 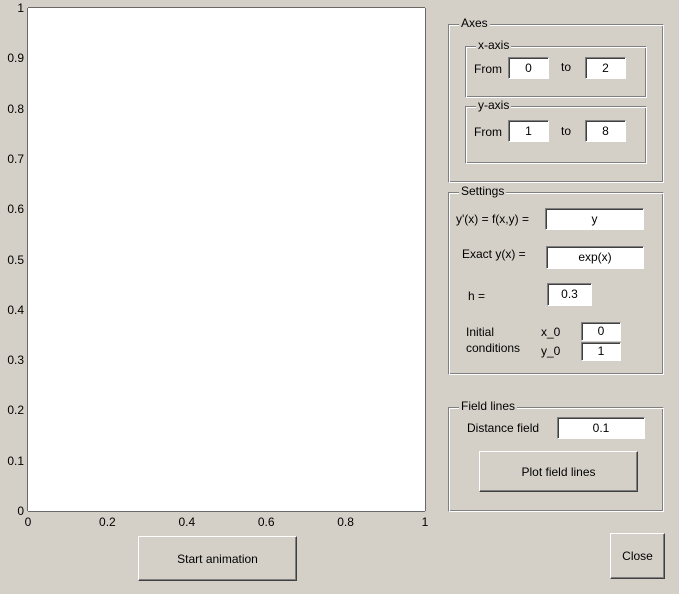 What do you see at coordinates (494, 45) in the screenshot?
I see `x-axis-group-title: x-axis` at bounding box center [494, 45].